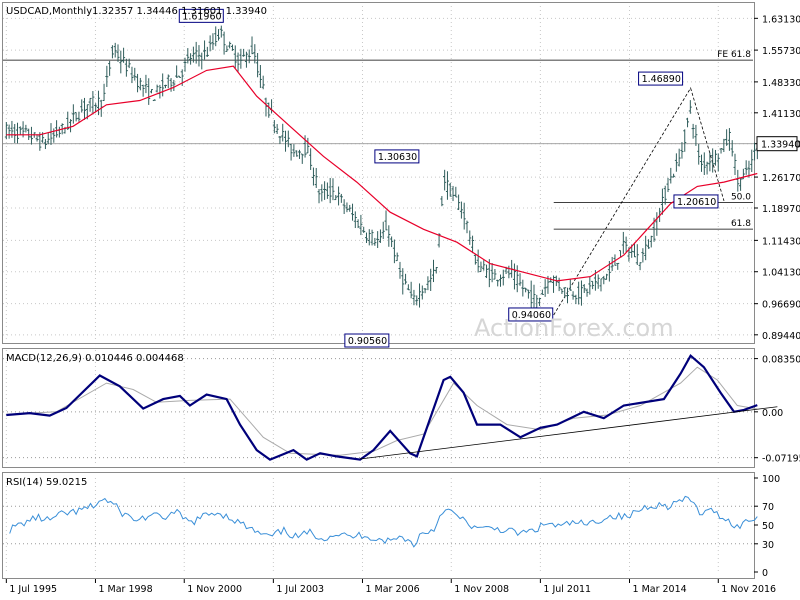  What do you see at coordinates (46, 482) in the screenshot?
I see `rsi-title: RSI(14) 59.0215` at bounding box center [46, 482].